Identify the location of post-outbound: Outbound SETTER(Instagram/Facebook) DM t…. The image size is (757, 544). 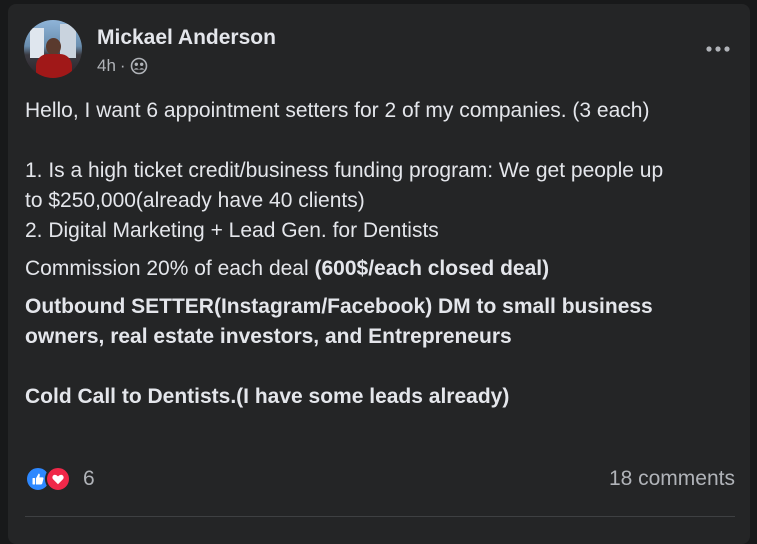
(339, 321).